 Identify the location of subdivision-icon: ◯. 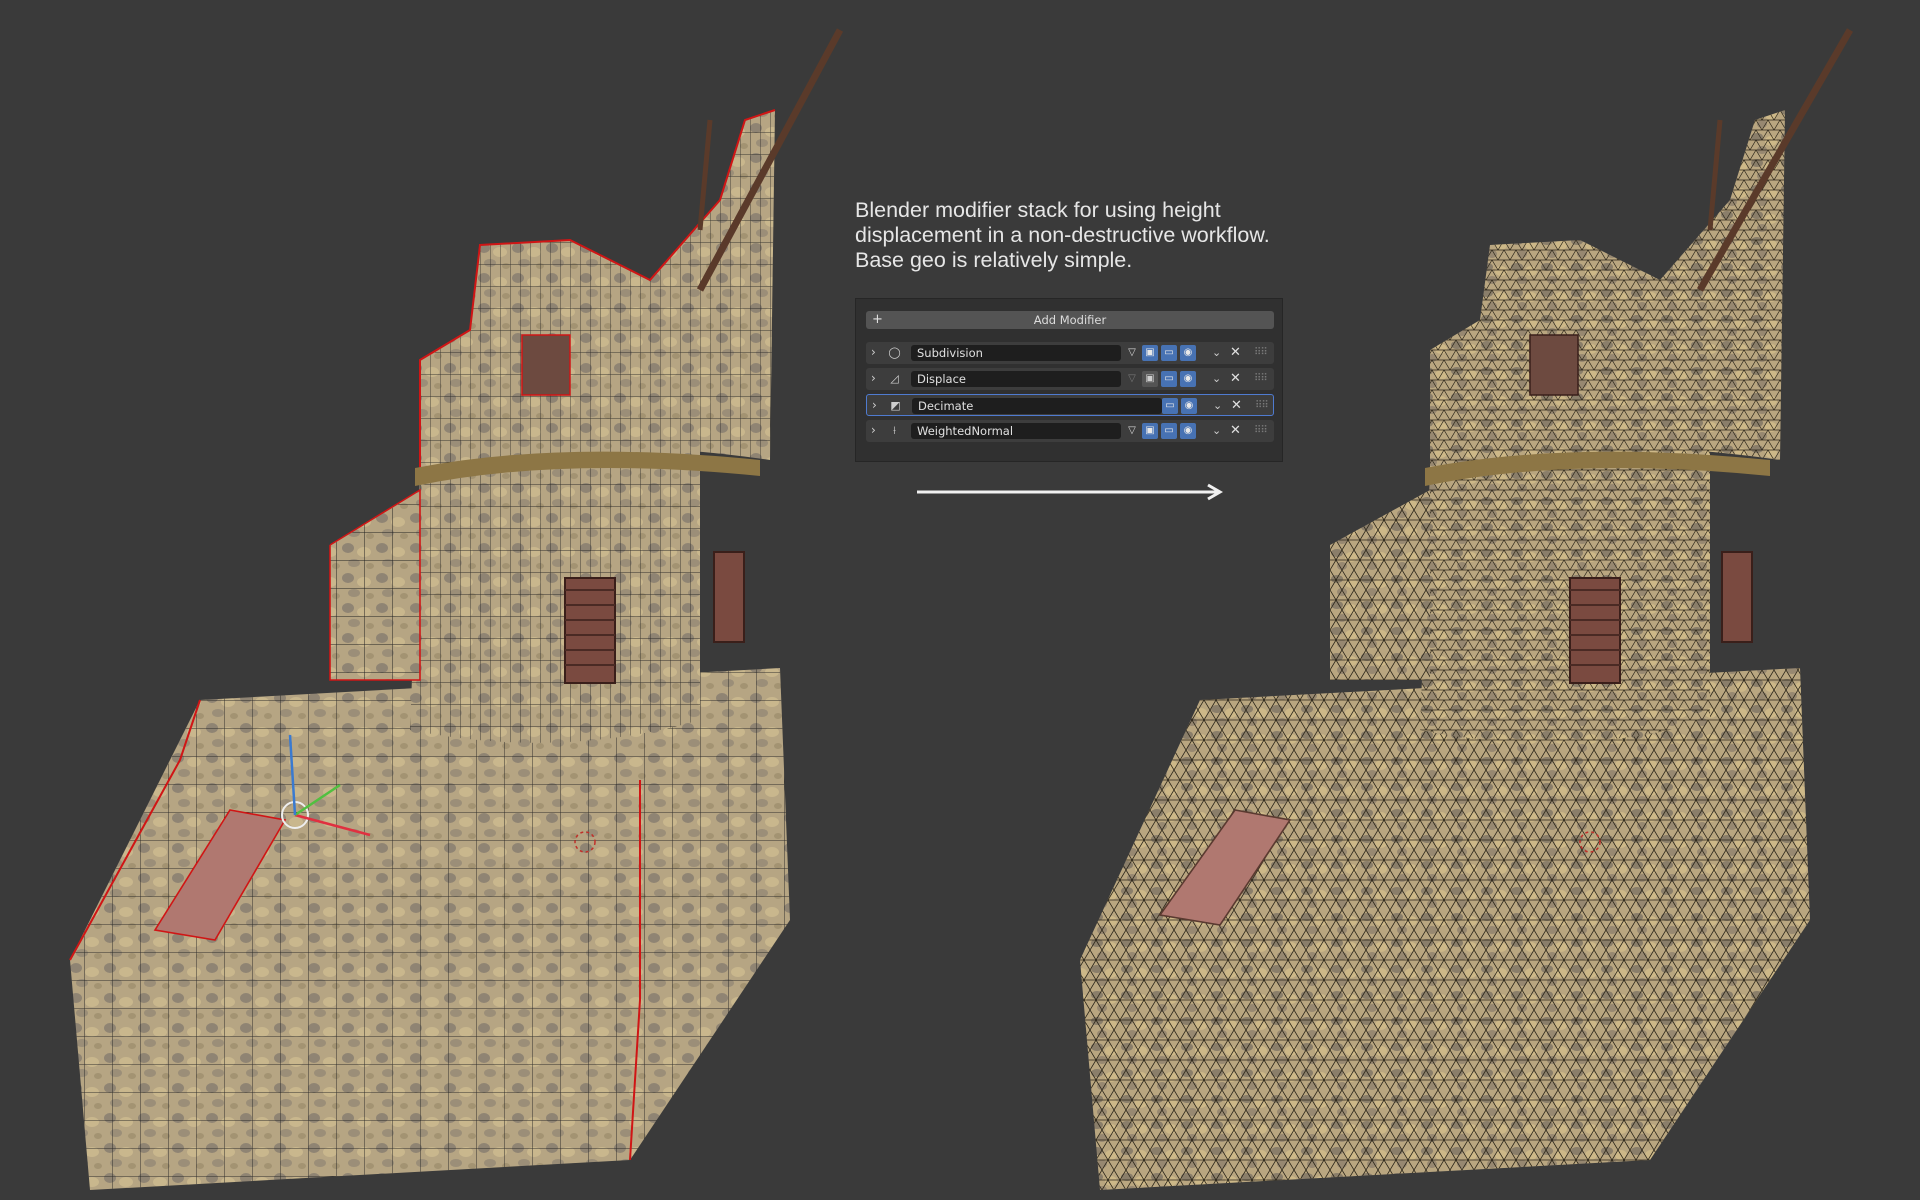
(894, 352).